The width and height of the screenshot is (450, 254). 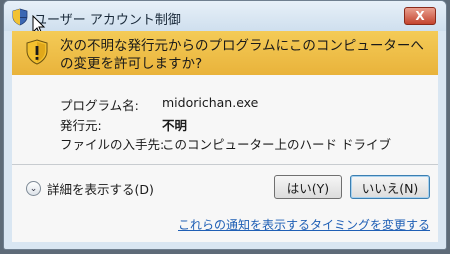 What do you see at coordinates (210, 102) in the screenshot?
I see `program-name-value: midorichan.exe` at bounding box center [210, 102].